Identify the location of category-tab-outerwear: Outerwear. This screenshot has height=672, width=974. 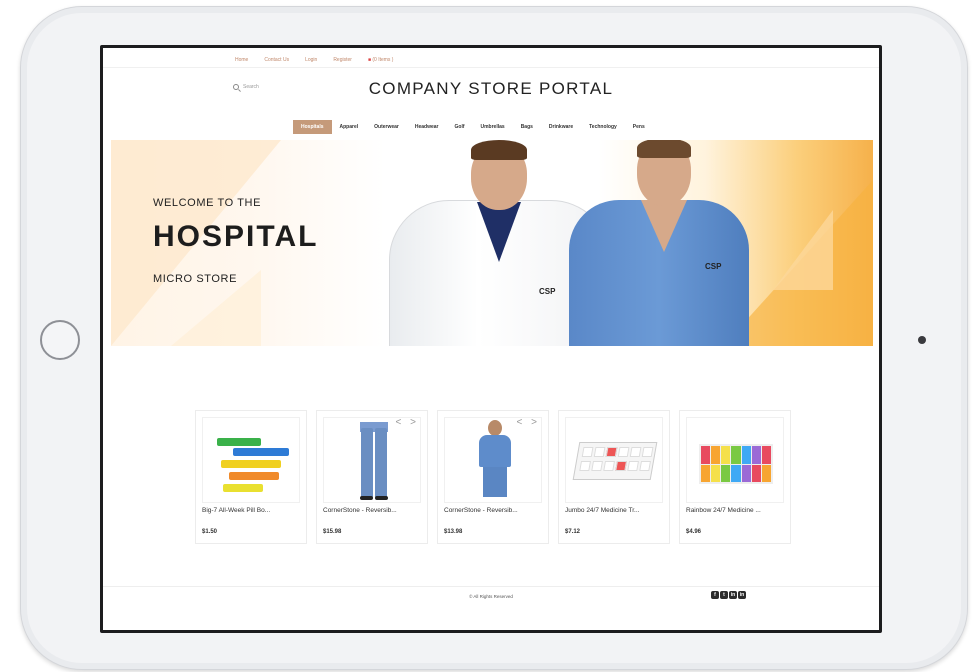
(386, 127).